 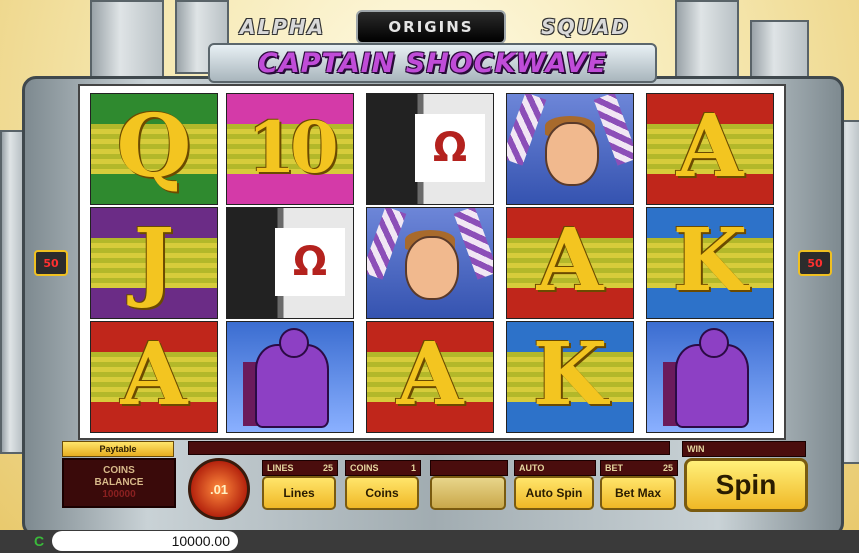 I want to click on symbol-letter: J, so click(x=154, y=260).